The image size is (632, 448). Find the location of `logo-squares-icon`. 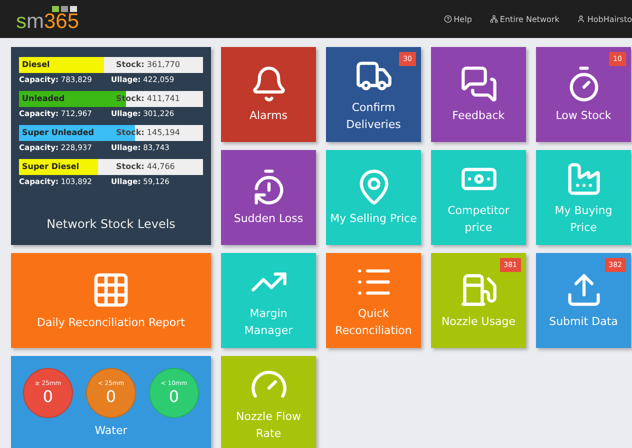

logo-squares-icon is located at coordinates (64, 9).